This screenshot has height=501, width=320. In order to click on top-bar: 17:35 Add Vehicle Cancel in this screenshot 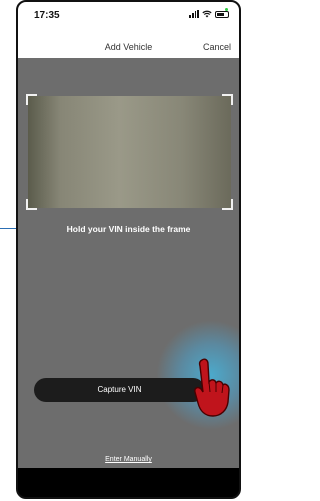, I will do `click(128, 30)`.